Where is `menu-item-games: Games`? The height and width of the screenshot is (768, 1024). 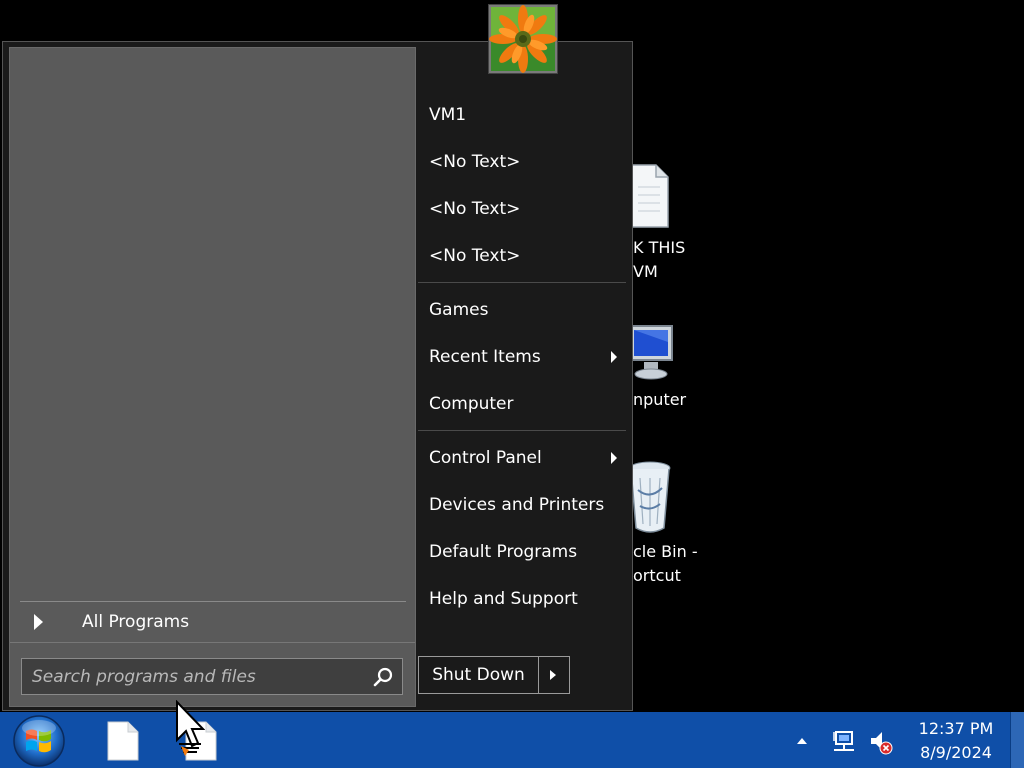 menu-item-games: Games is located at coordinates (521, 310).